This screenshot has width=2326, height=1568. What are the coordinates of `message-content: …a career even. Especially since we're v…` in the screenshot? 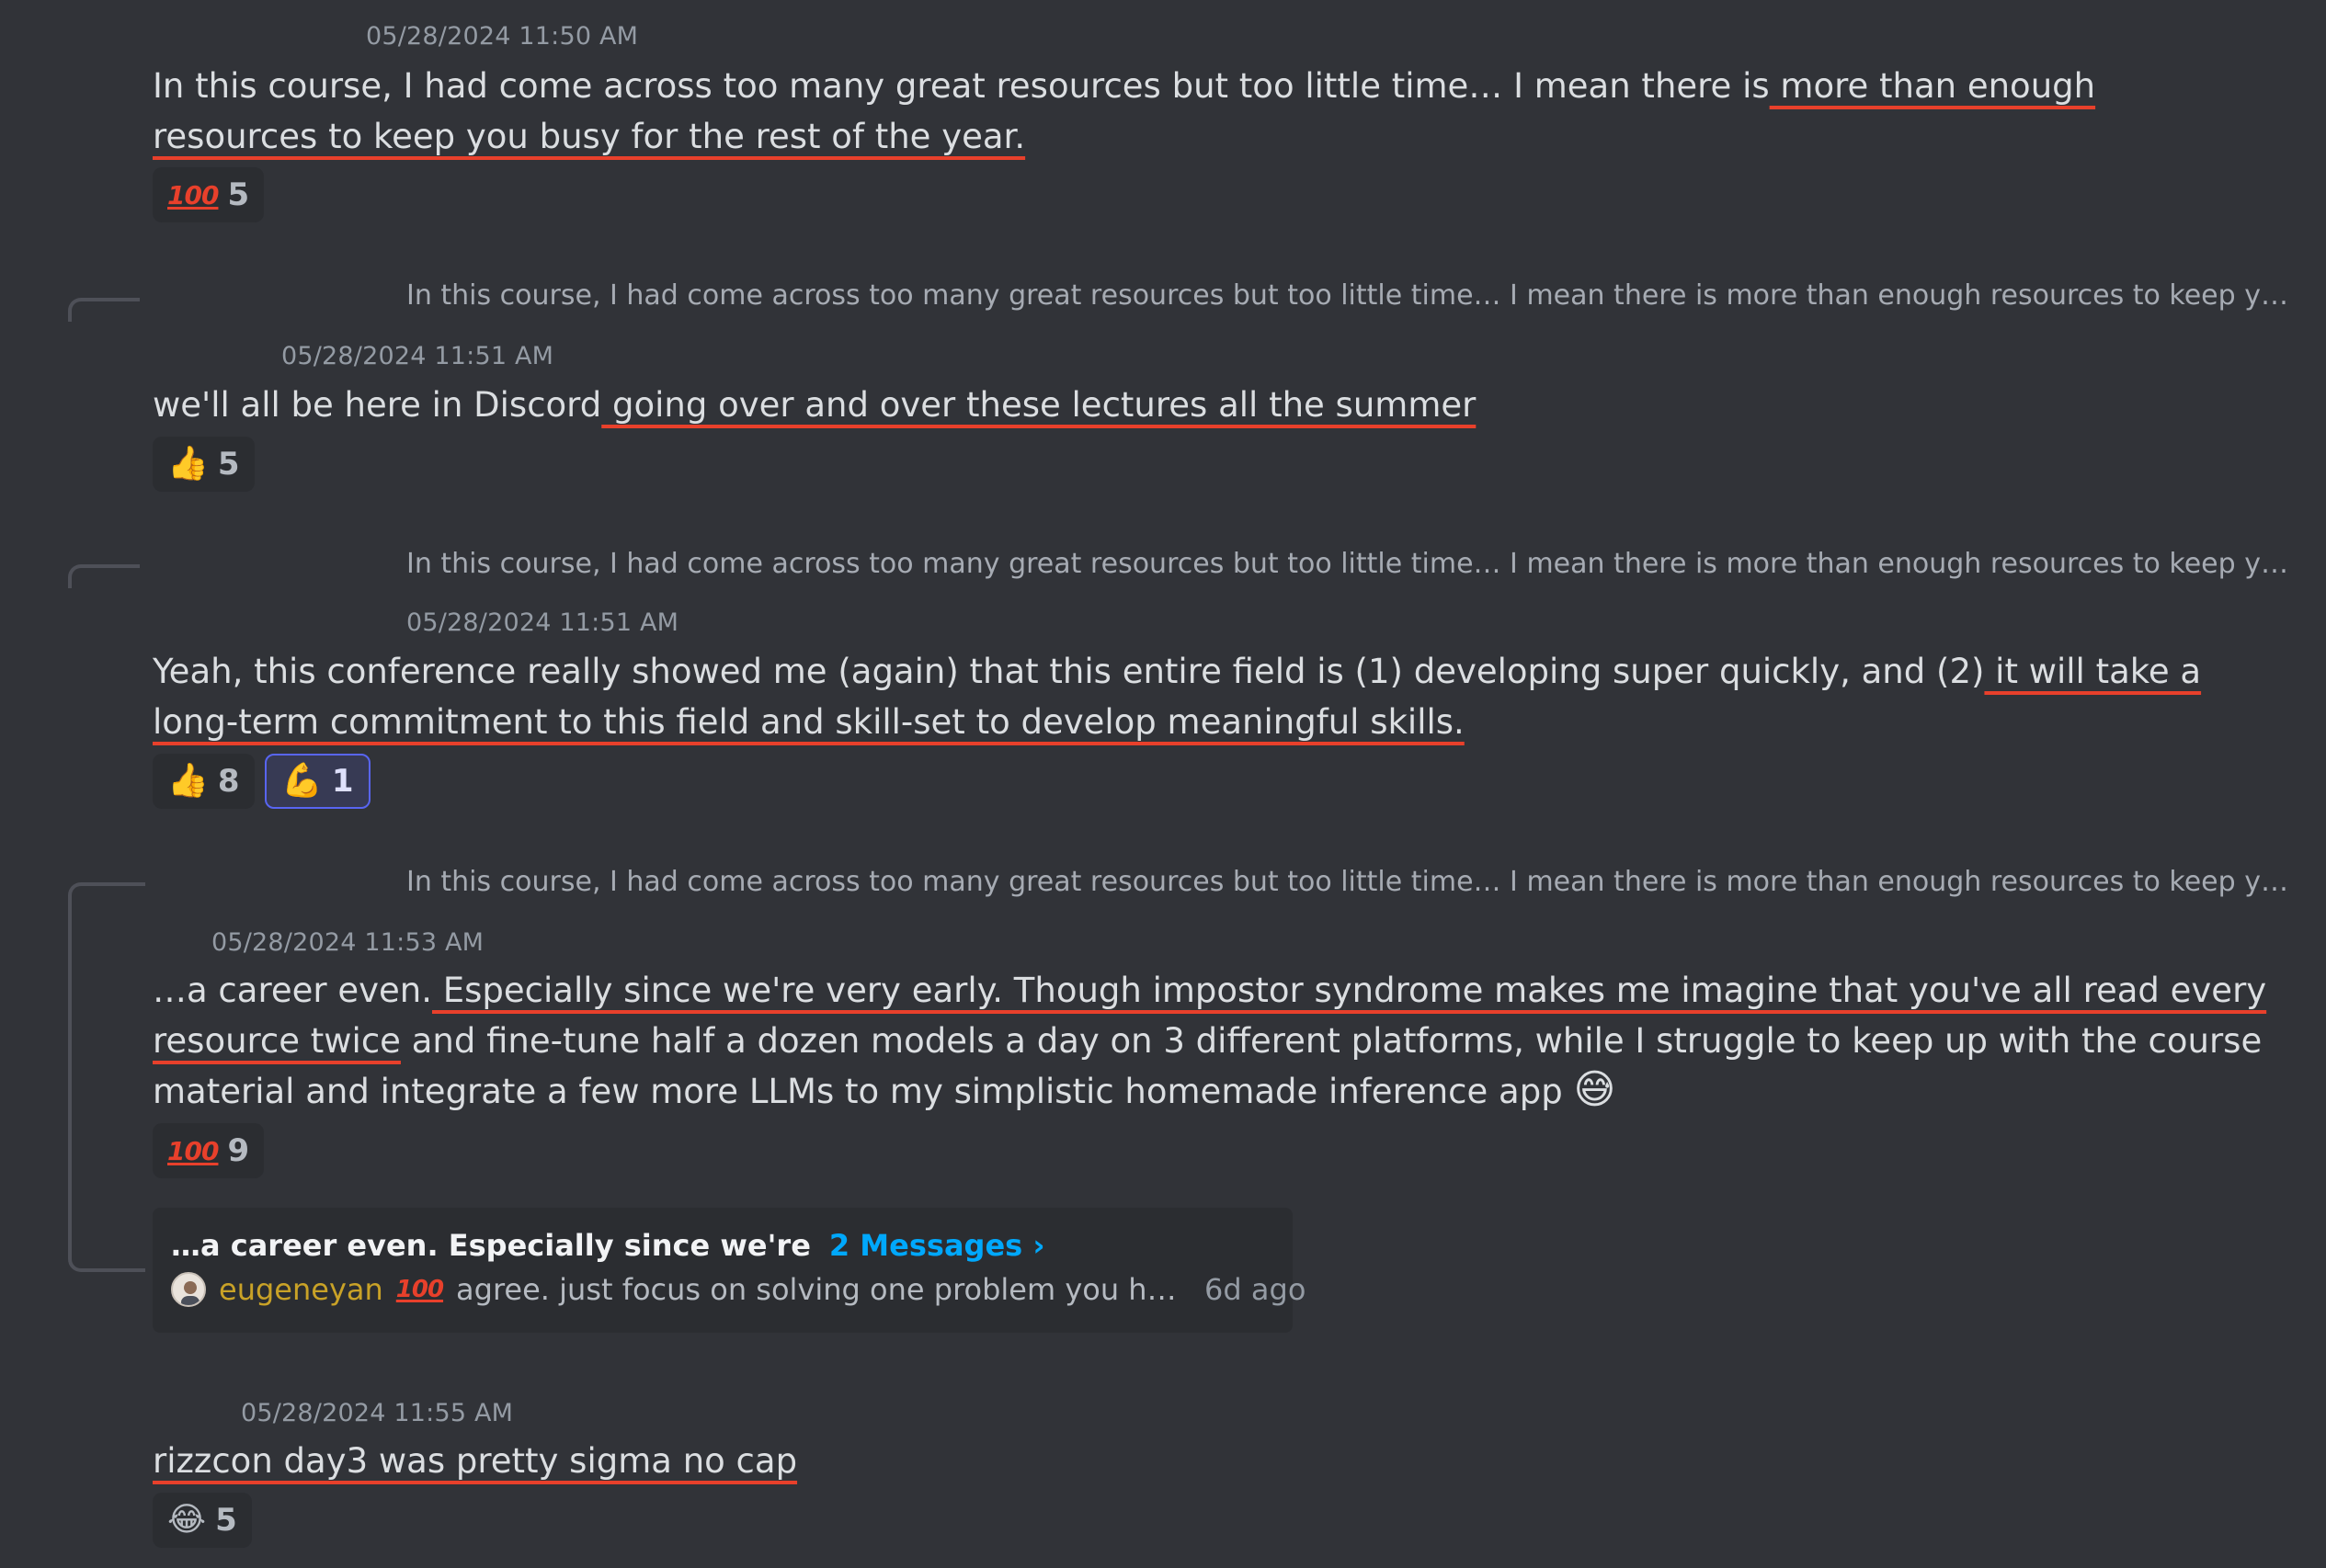 It's located at (1210, 1041).